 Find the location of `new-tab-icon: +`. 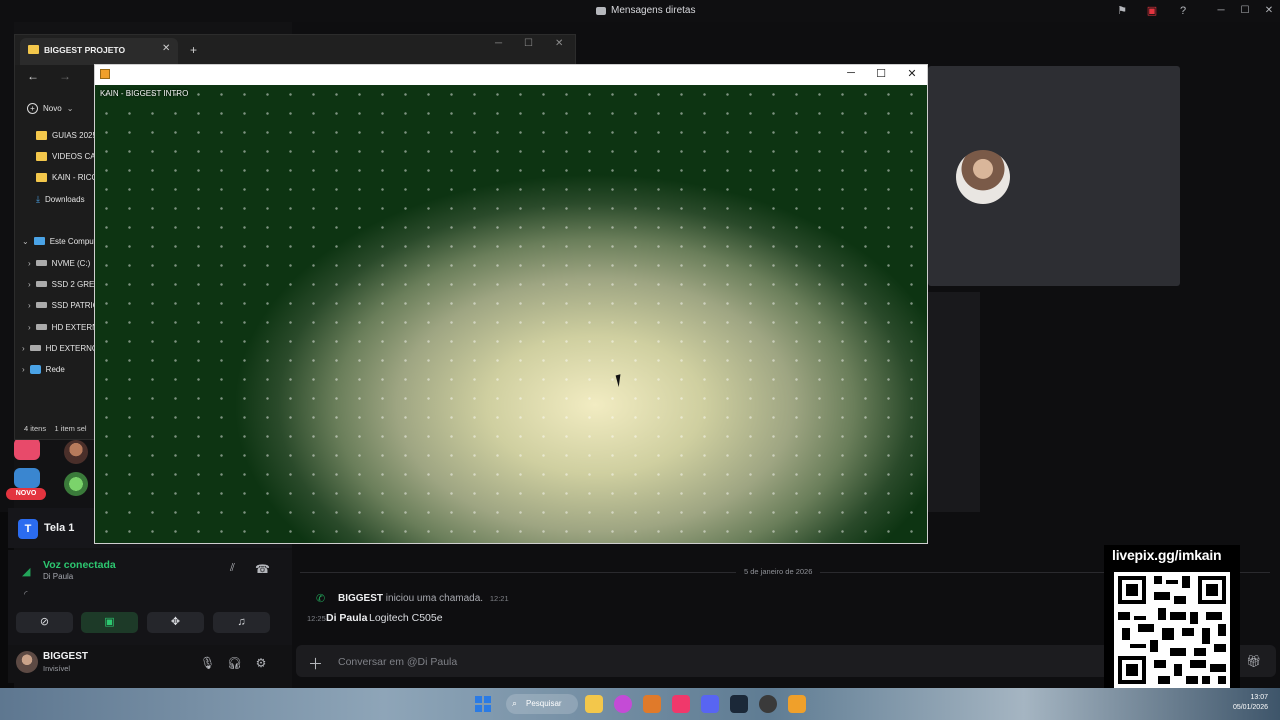

new-tab-icon: + is located at coordinates (193, 50).